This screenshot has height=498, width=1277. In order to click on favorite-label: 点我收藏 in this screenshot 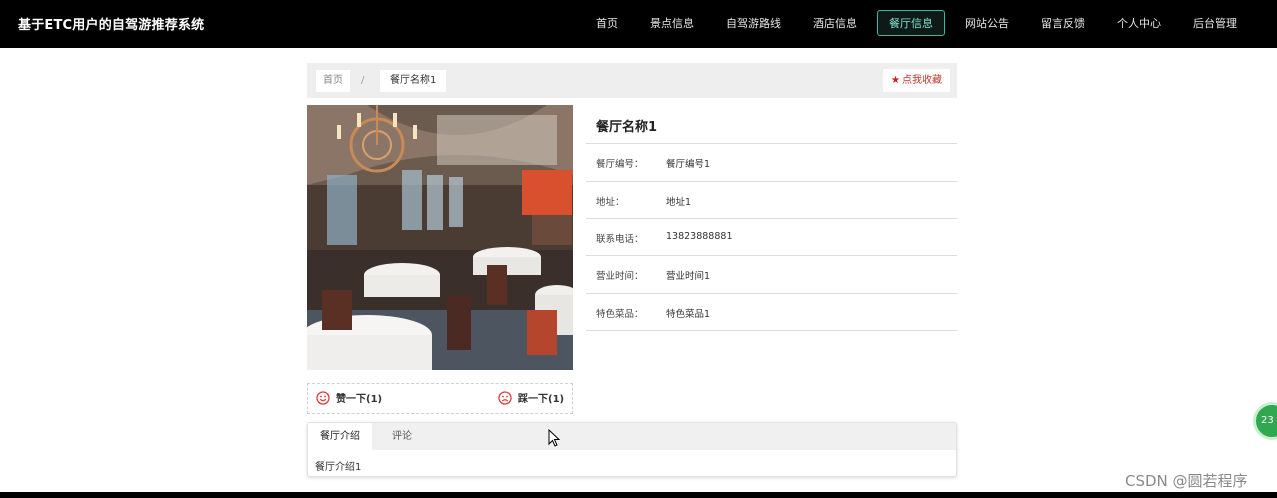, I will do `click(922, 80)`.